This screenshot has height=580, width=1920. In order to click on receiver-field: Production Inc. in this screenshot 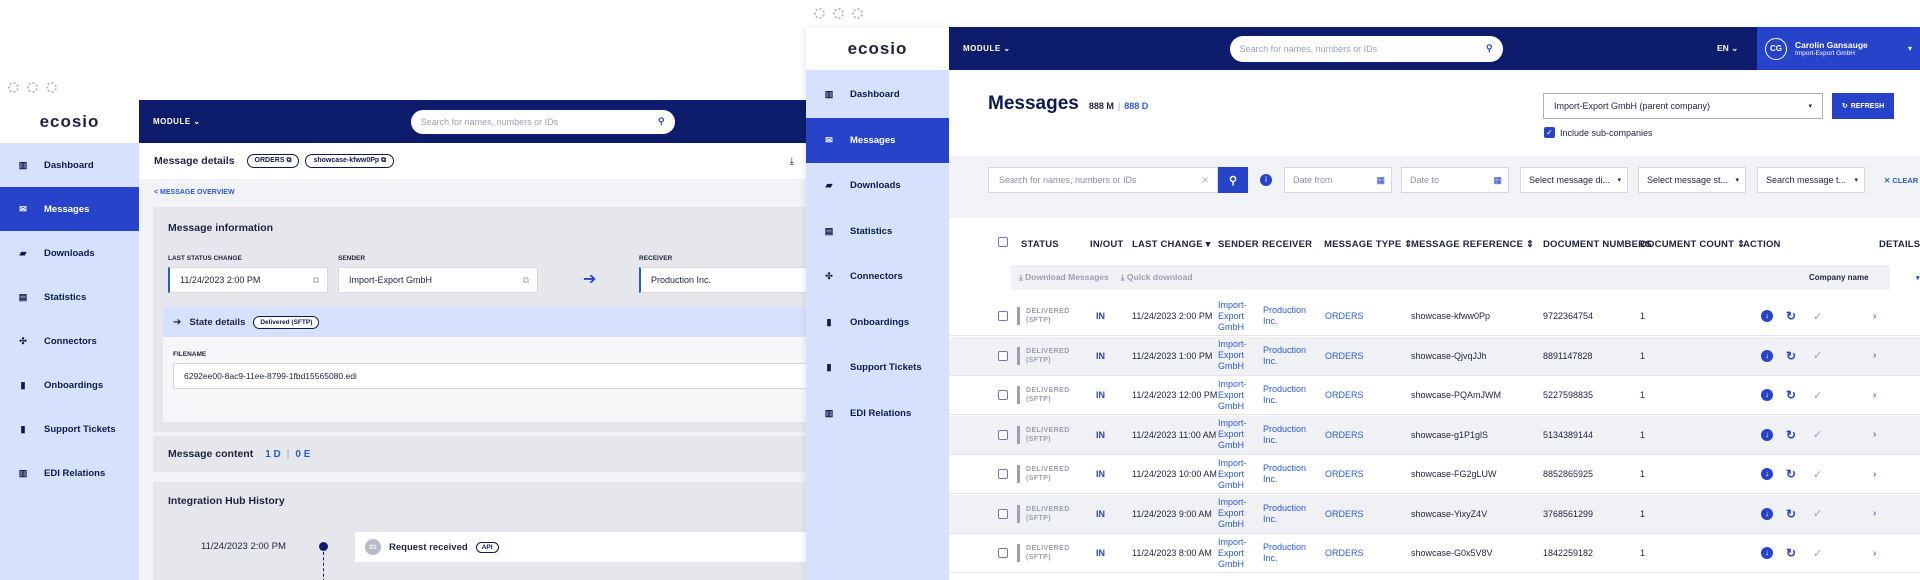, I will do `click(722, 280)`.